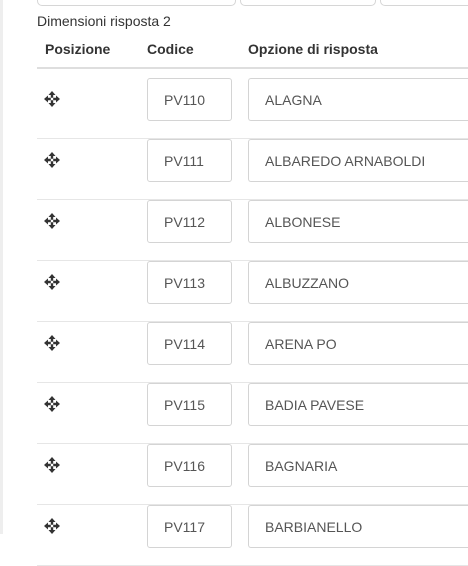  What do you see at coordinates (1, 267) in the screenshot?
I see `left-border` at bounding box center [1, 267].